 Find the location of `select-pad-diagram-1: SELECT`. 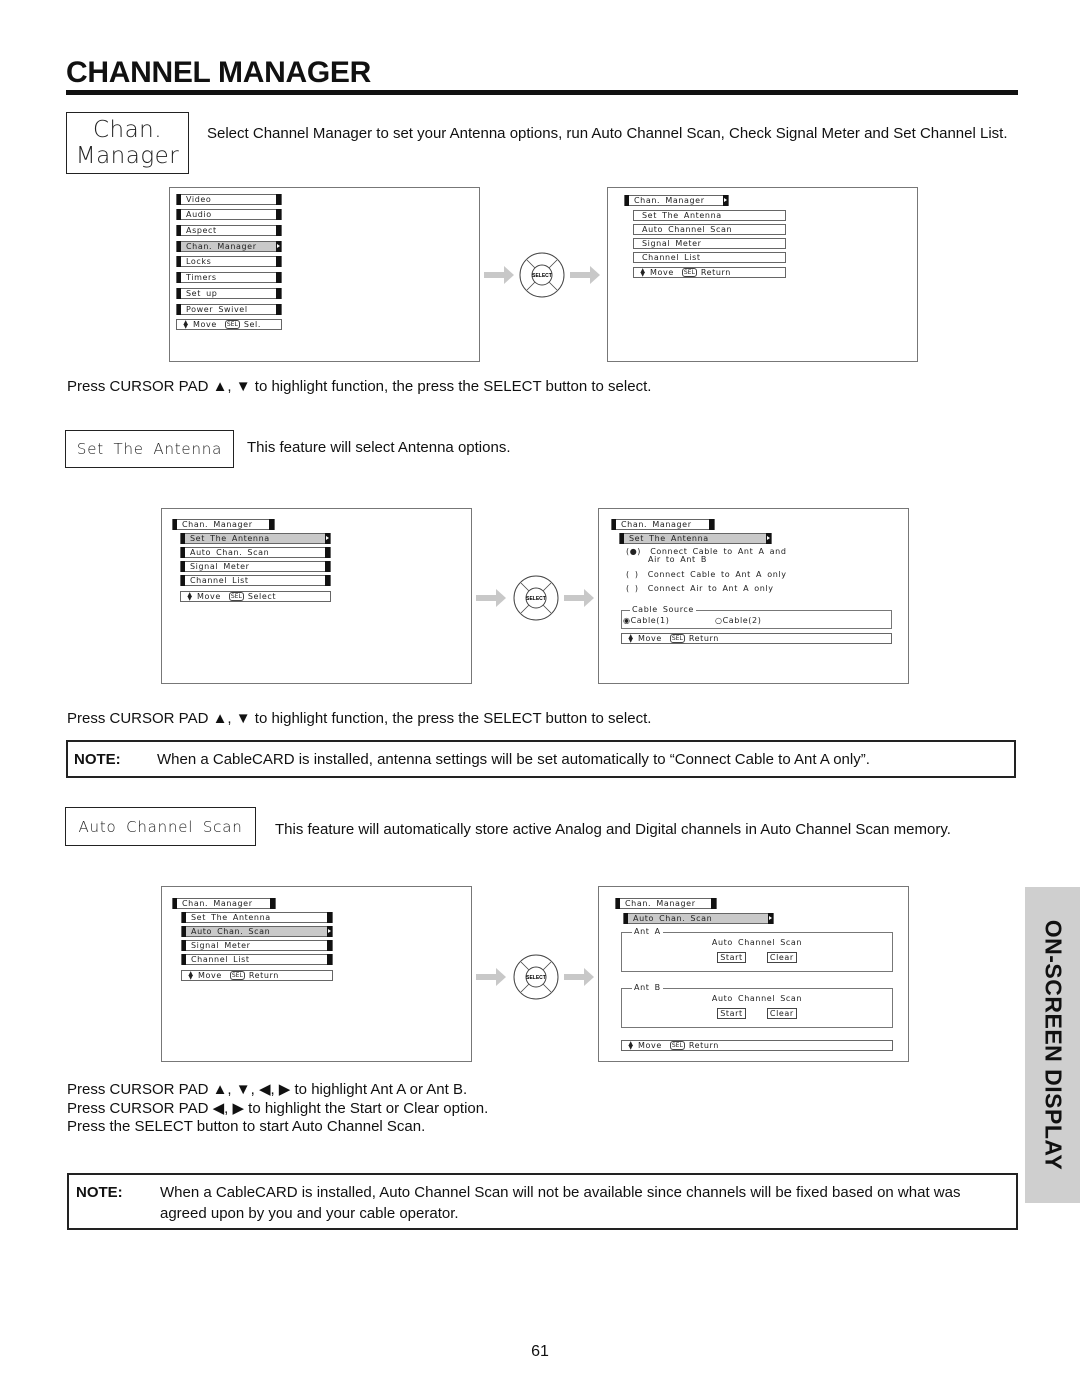

select-pad-diagram-1: SELECT is located at coordinates (542, 275).